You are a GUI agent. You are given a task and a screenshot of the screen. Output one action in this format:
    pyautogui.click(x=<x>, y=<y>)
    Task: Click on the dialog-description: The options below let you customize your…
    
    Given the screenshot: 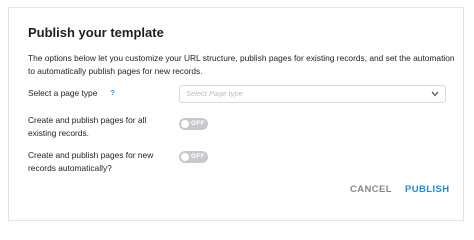 What is the action you would take?
    pyautogui.click(x=241, y=64)
    